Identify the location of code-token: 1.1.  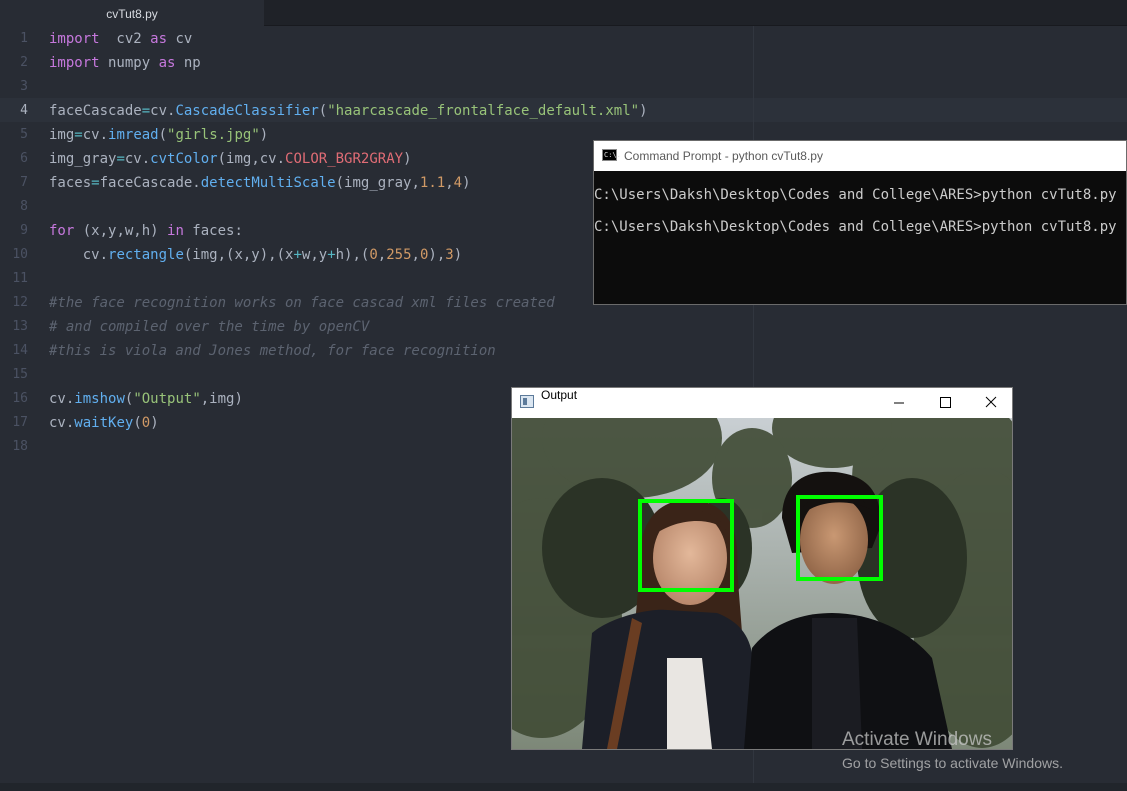
(432, 183).